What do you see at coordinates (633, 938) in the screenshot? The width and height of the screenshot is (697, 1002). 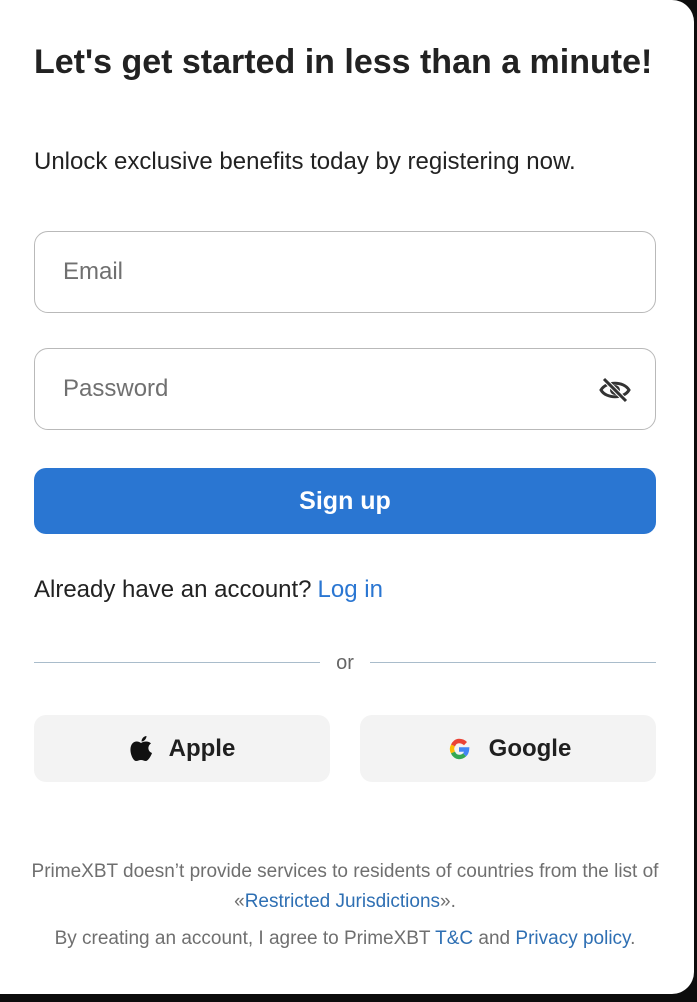 I see `agree-suffix: .` at bounding box center [633, 938].